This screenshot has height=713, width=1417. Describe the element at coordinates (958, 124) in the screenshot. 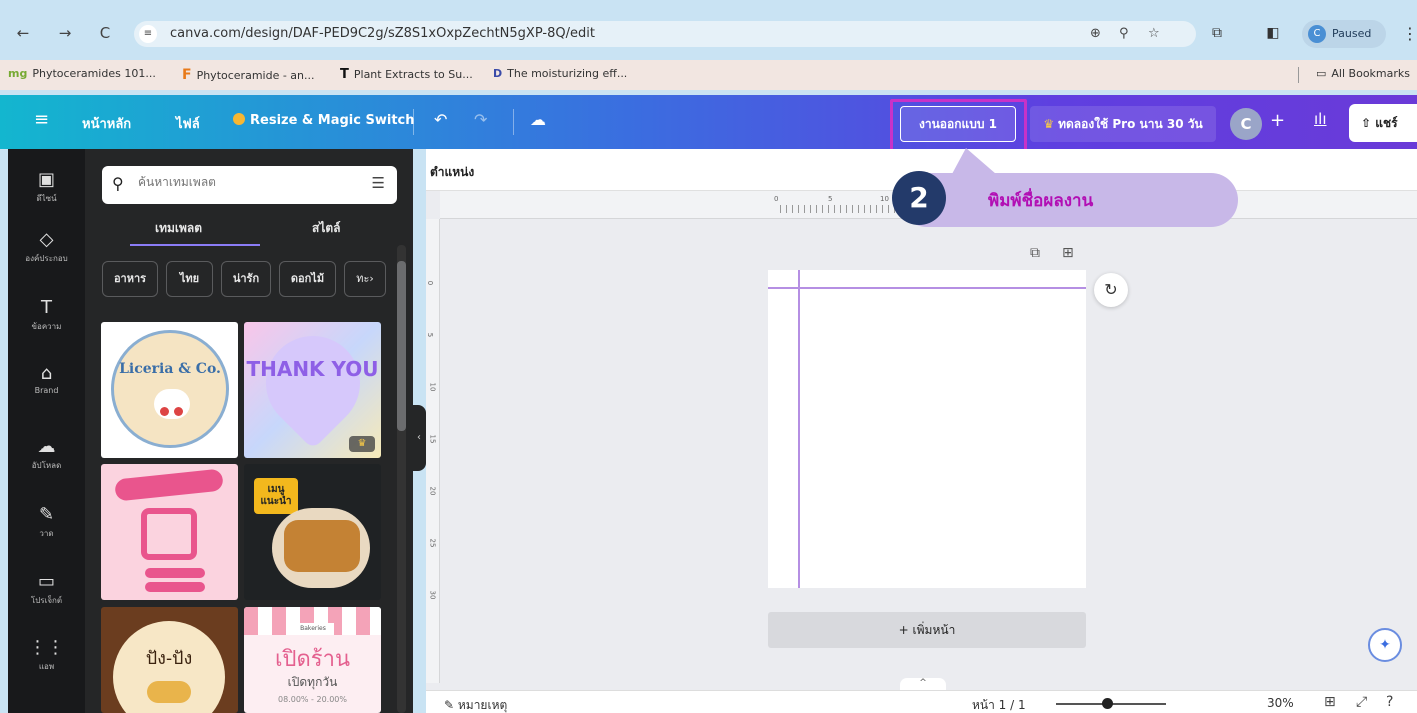

I see `design-title-input: งานออกแบบ 1` at that location.